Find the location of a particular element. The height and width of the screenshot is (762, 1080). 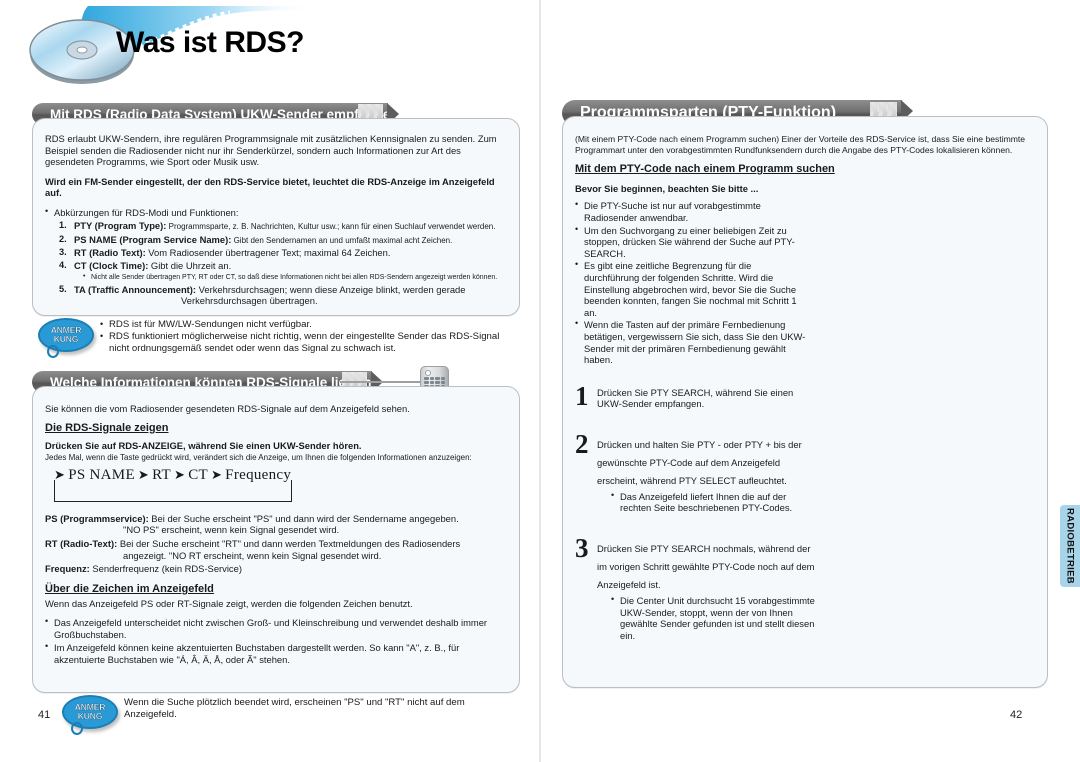

abbrev-term: RT (Radio Text): is located at coordinates (110, 253).